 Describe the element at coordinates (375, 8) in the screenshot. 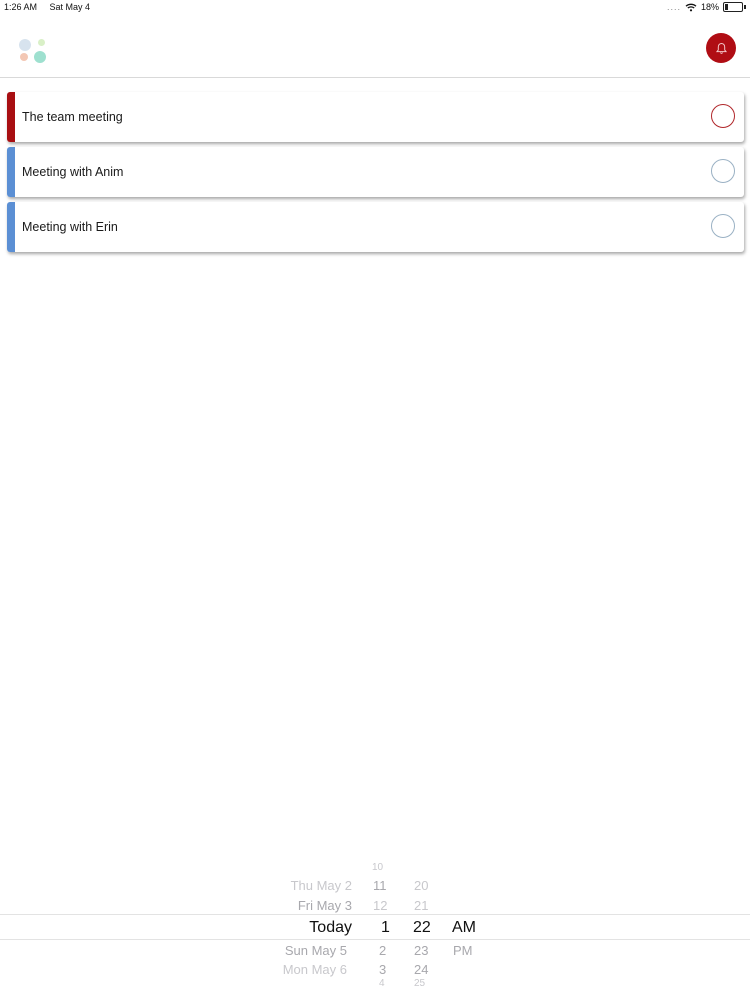

I see `status-bar: 1:26 AM Sat May 4 .... 18%` at that location.